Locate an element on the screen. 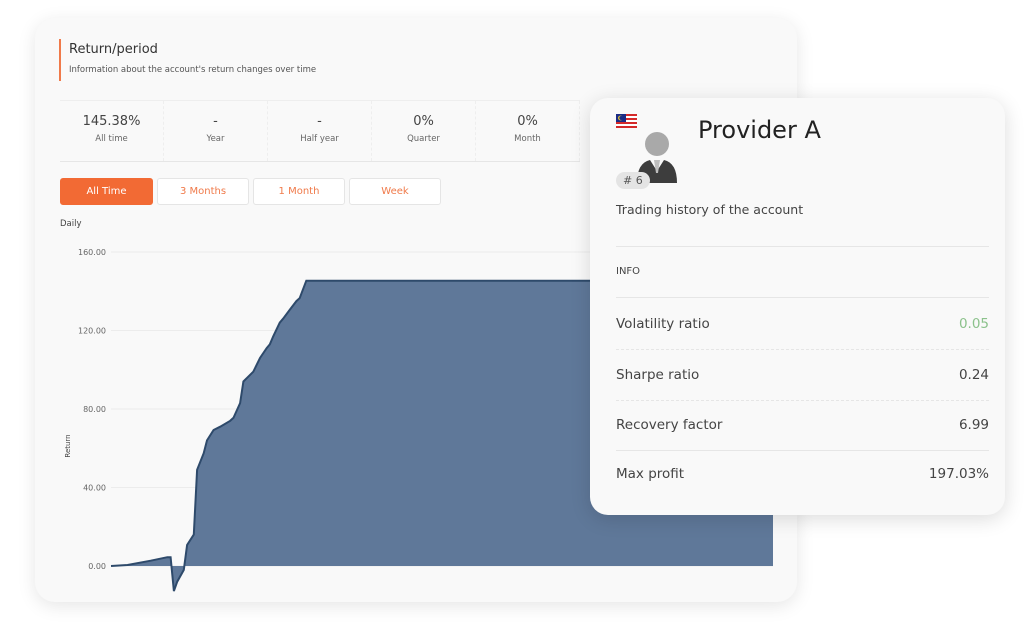  y-tick-label: 80.00 is located at coordinates (94, 409).